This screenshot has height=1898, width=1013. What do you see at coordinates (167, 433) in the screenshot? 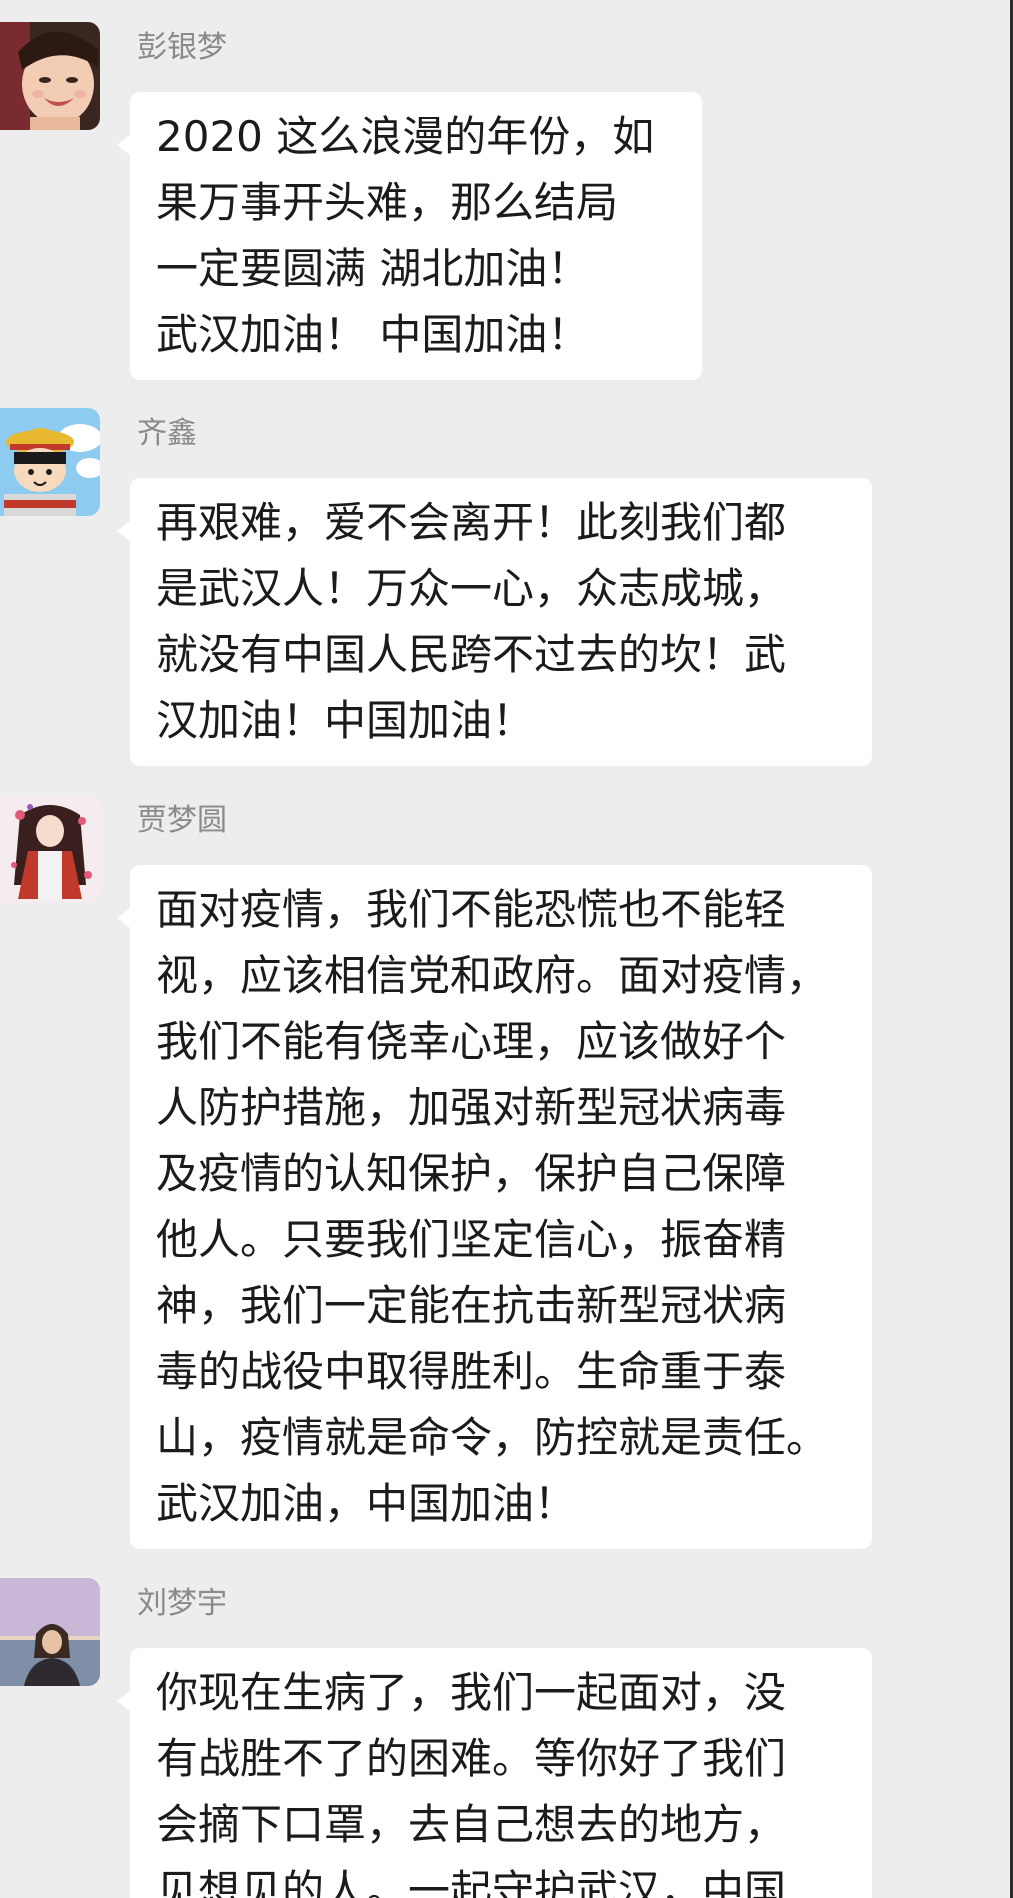
I see `sender-name: 齐鑫` at bounding box center [167, 433].